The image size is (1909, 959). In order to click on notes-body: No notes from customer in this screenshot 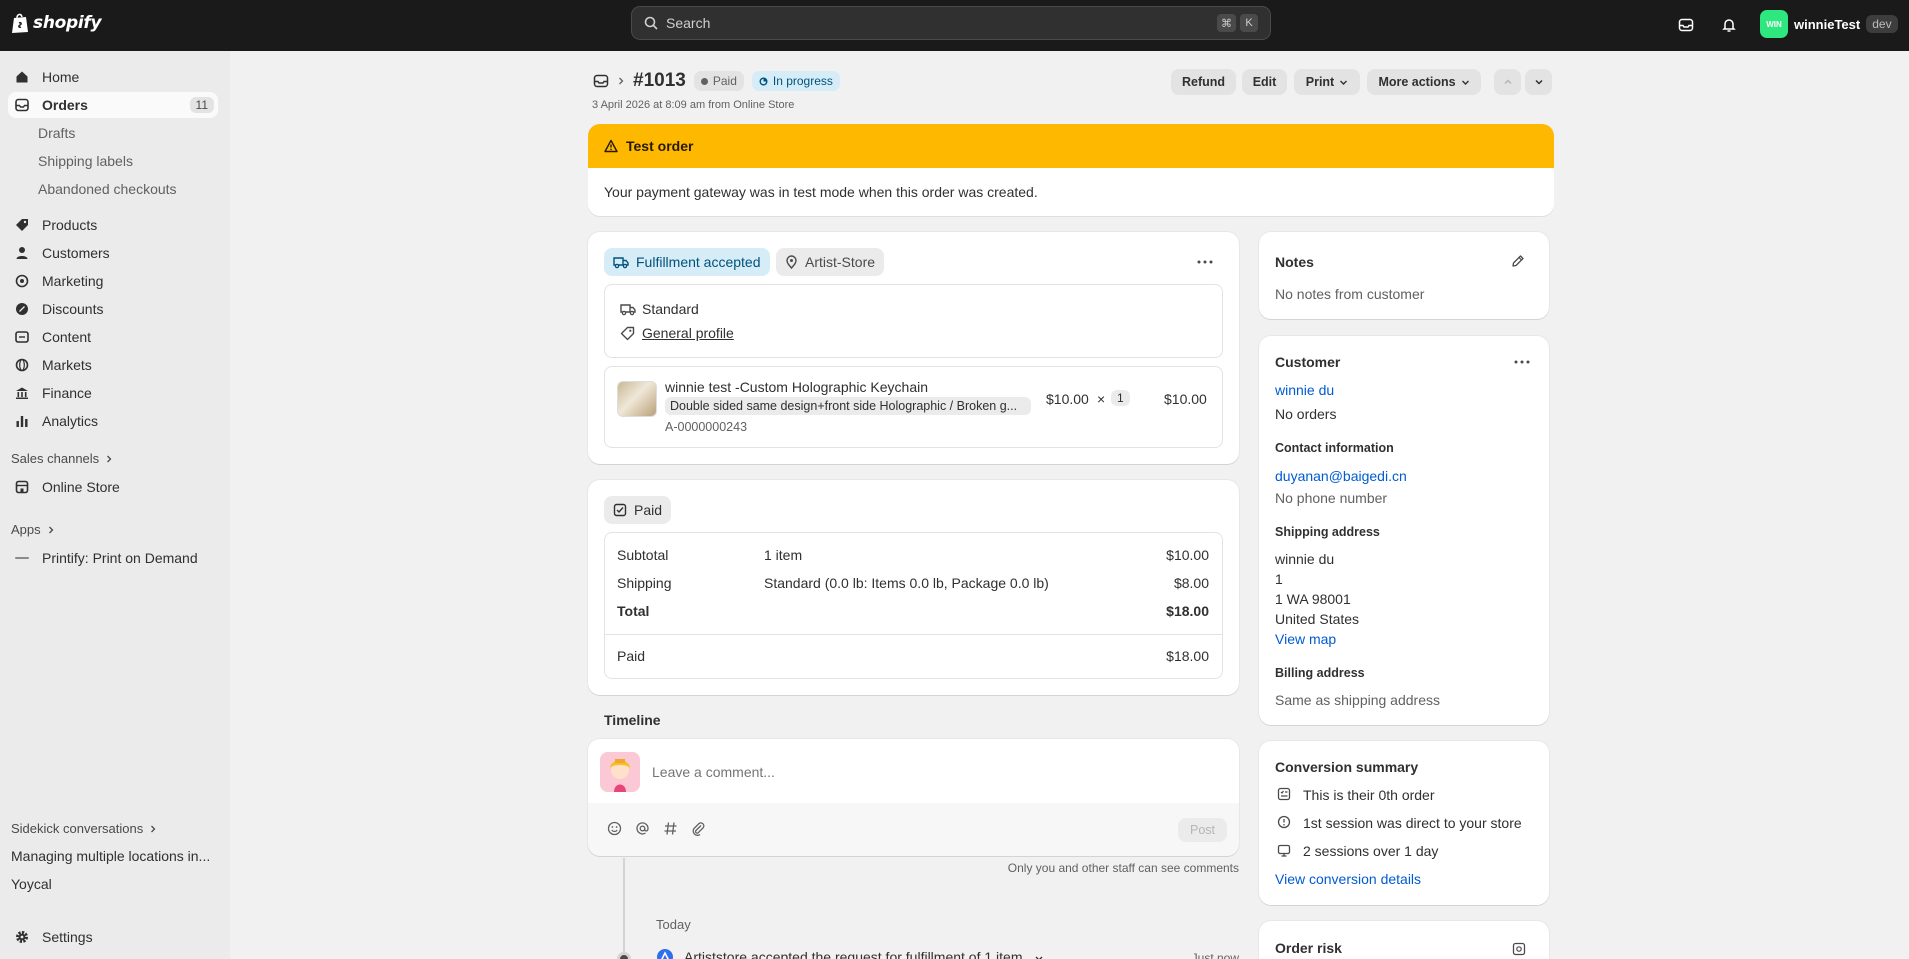, I will do `click(1350, 294)`.